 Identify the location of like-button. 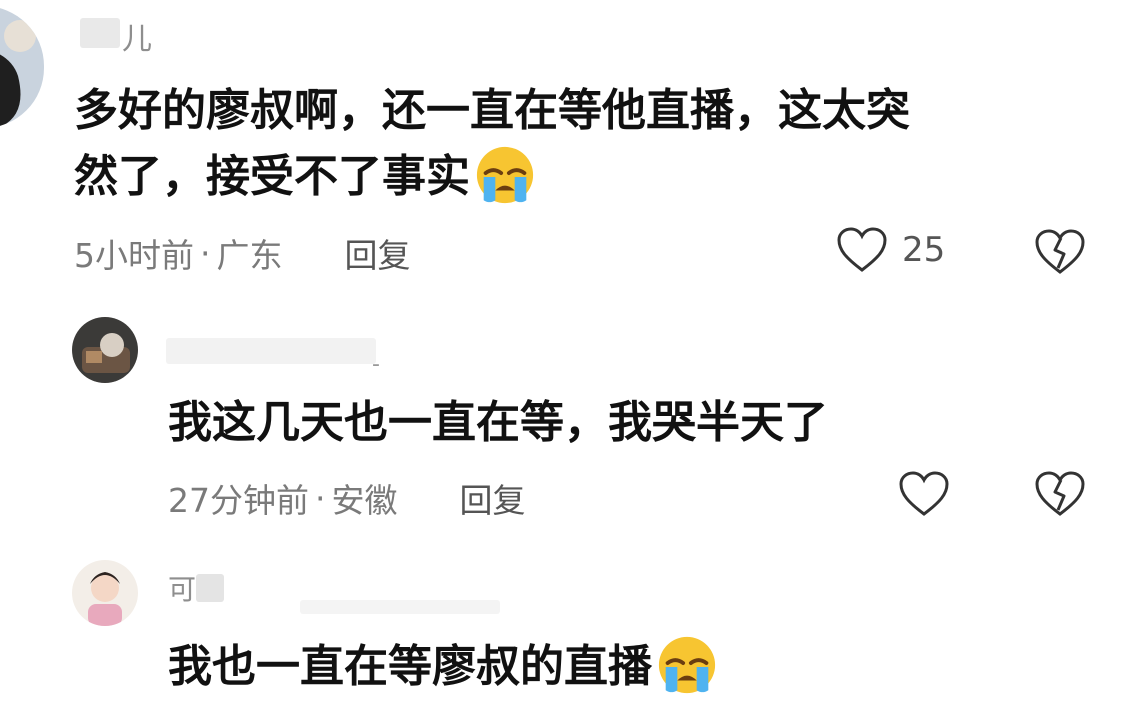
(924, 494).